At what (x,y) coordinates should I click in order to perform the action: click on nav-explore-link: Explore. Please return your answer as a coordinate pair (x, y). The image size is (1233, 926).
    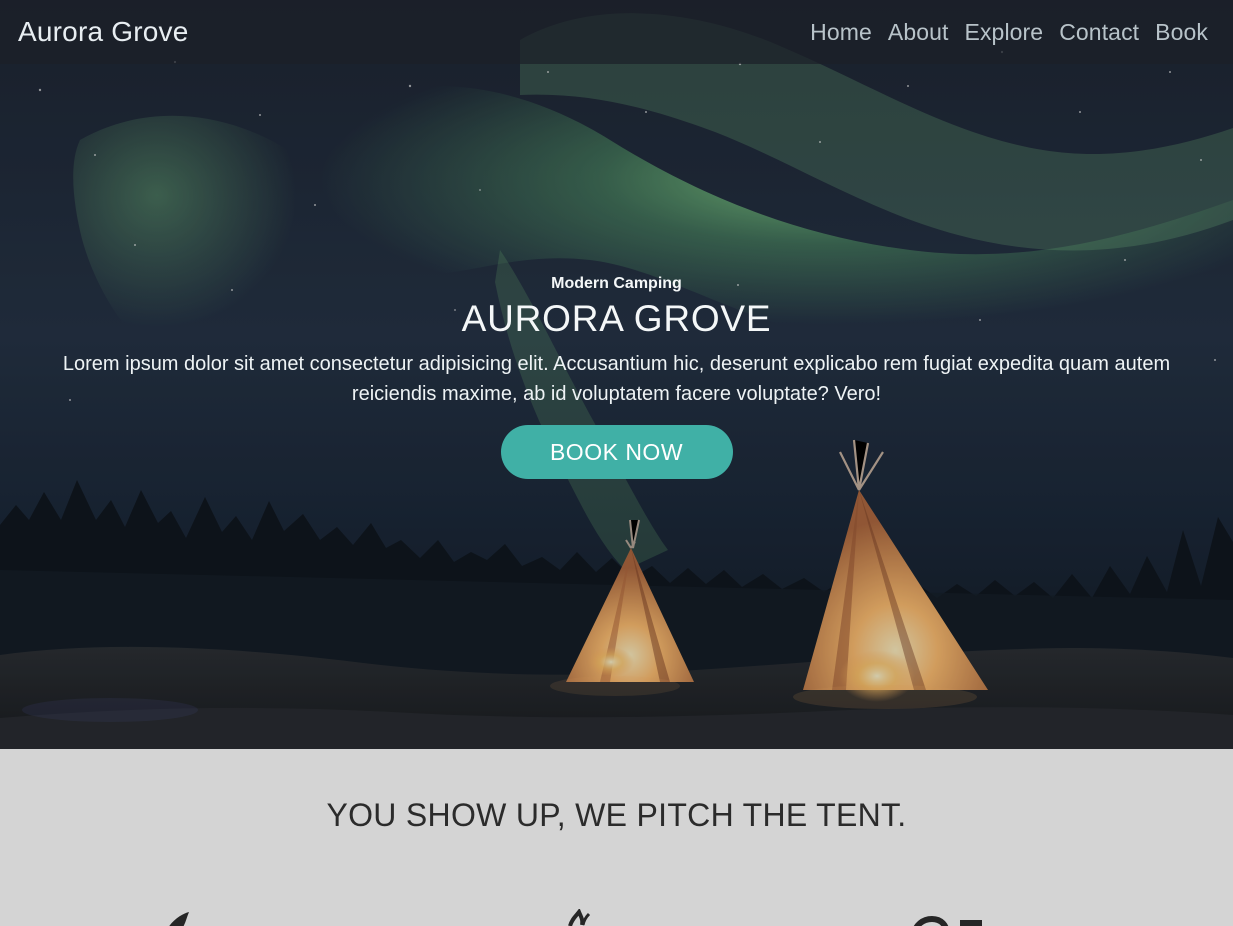
    Looking at the image, I should click on (1004, 32).